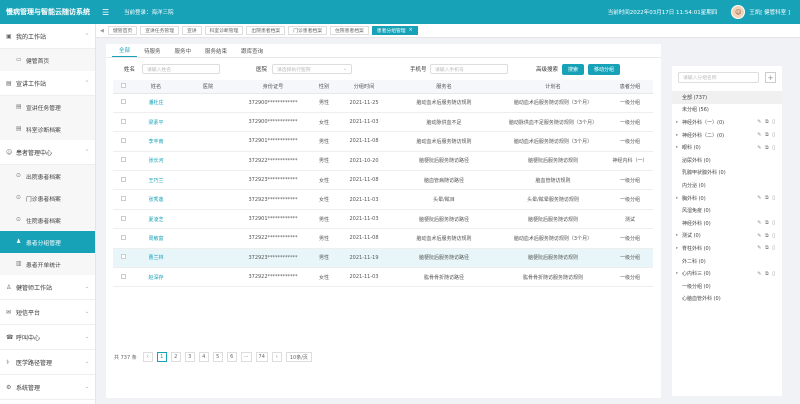  Describe the element at coordinates (156, 141) in the screenshot. I see `patient-name: 李丰南` at that location.